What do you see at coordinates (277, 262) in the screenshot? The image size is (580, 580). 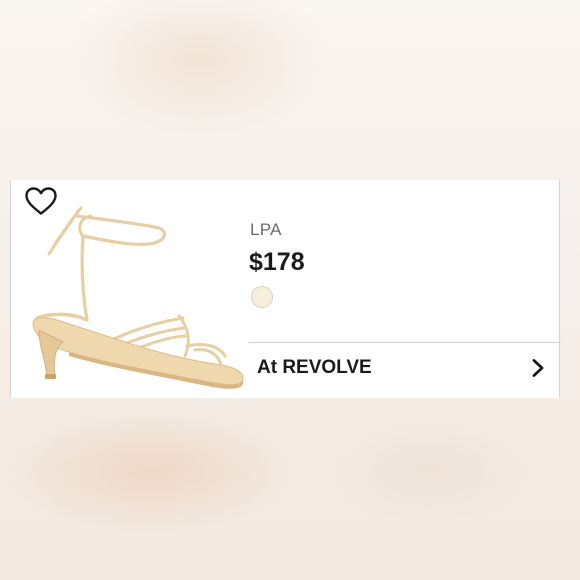 I see `product-price: $178` at bounding box center [277, 262].